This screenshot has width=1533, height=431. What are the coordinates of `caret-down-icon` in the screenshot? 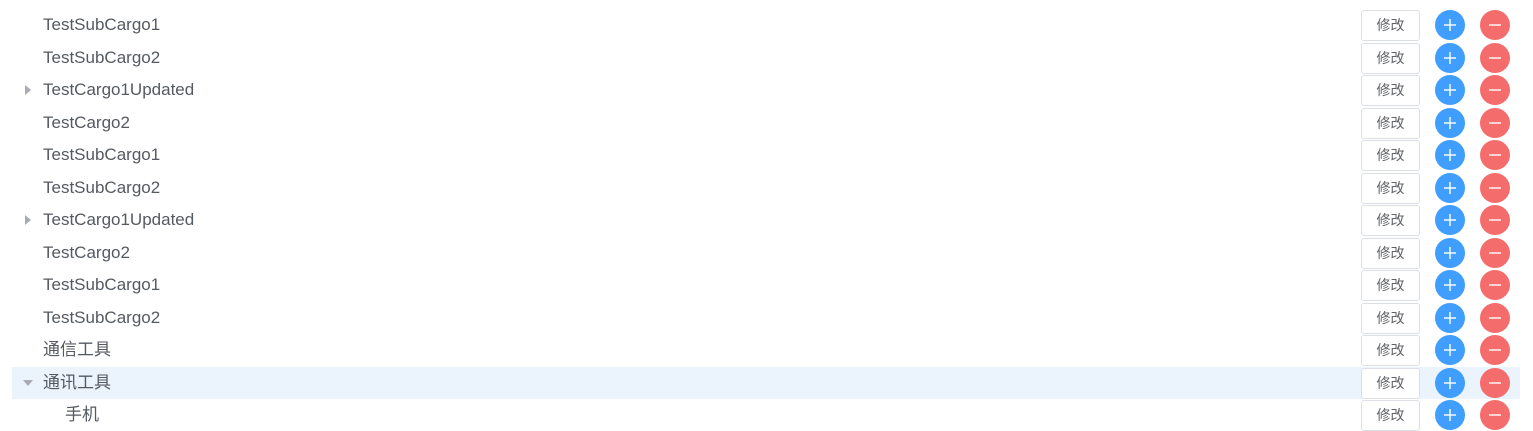 It's located at (28, 382).